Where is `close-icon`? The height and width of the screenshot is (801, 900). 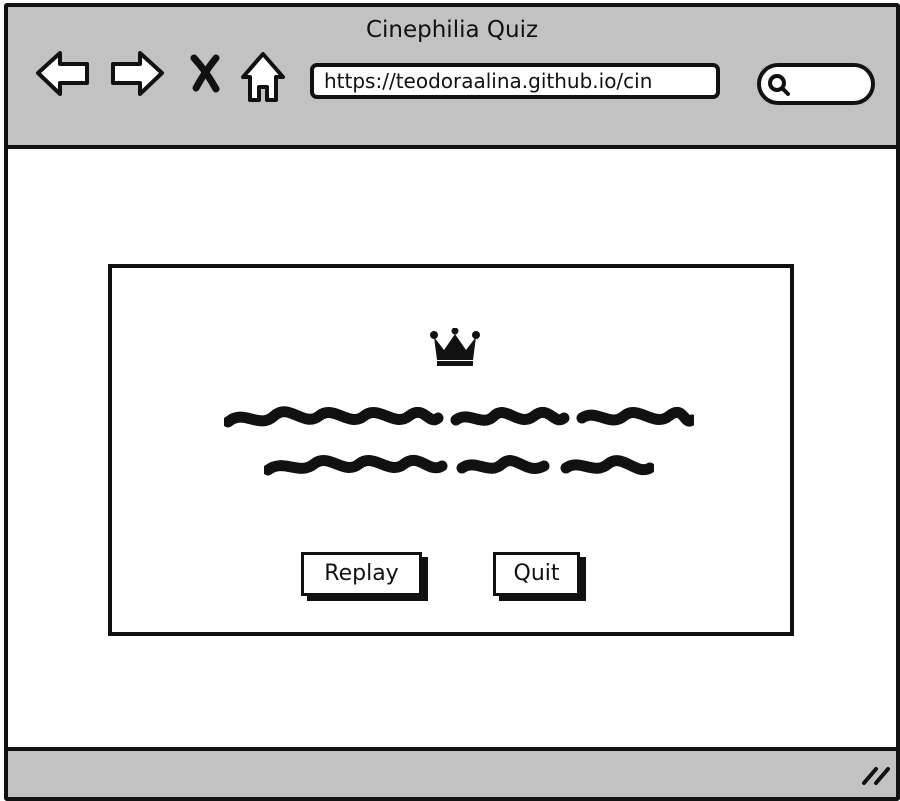
close-icon is located at coordinates (206, 75).